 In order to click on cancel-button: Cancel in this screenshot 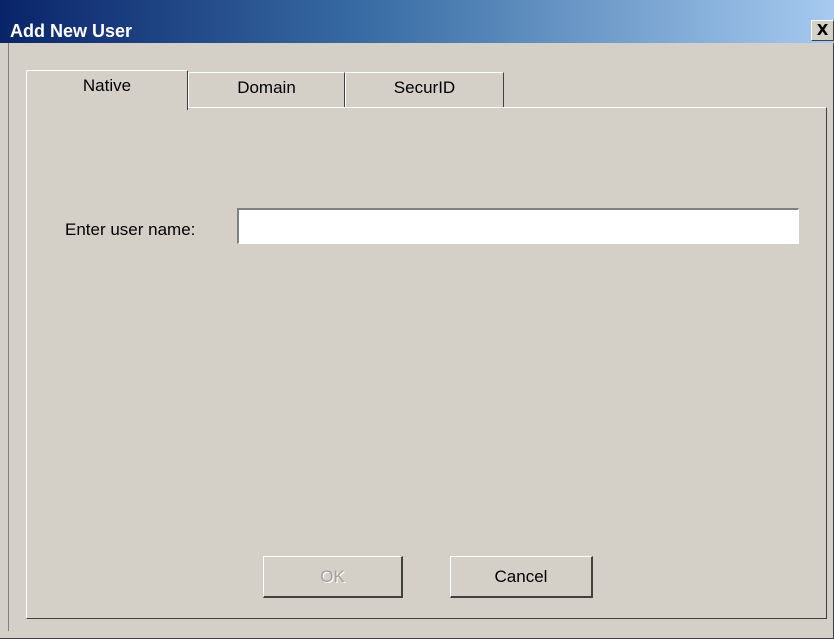, I will do `click(521, 577)`.